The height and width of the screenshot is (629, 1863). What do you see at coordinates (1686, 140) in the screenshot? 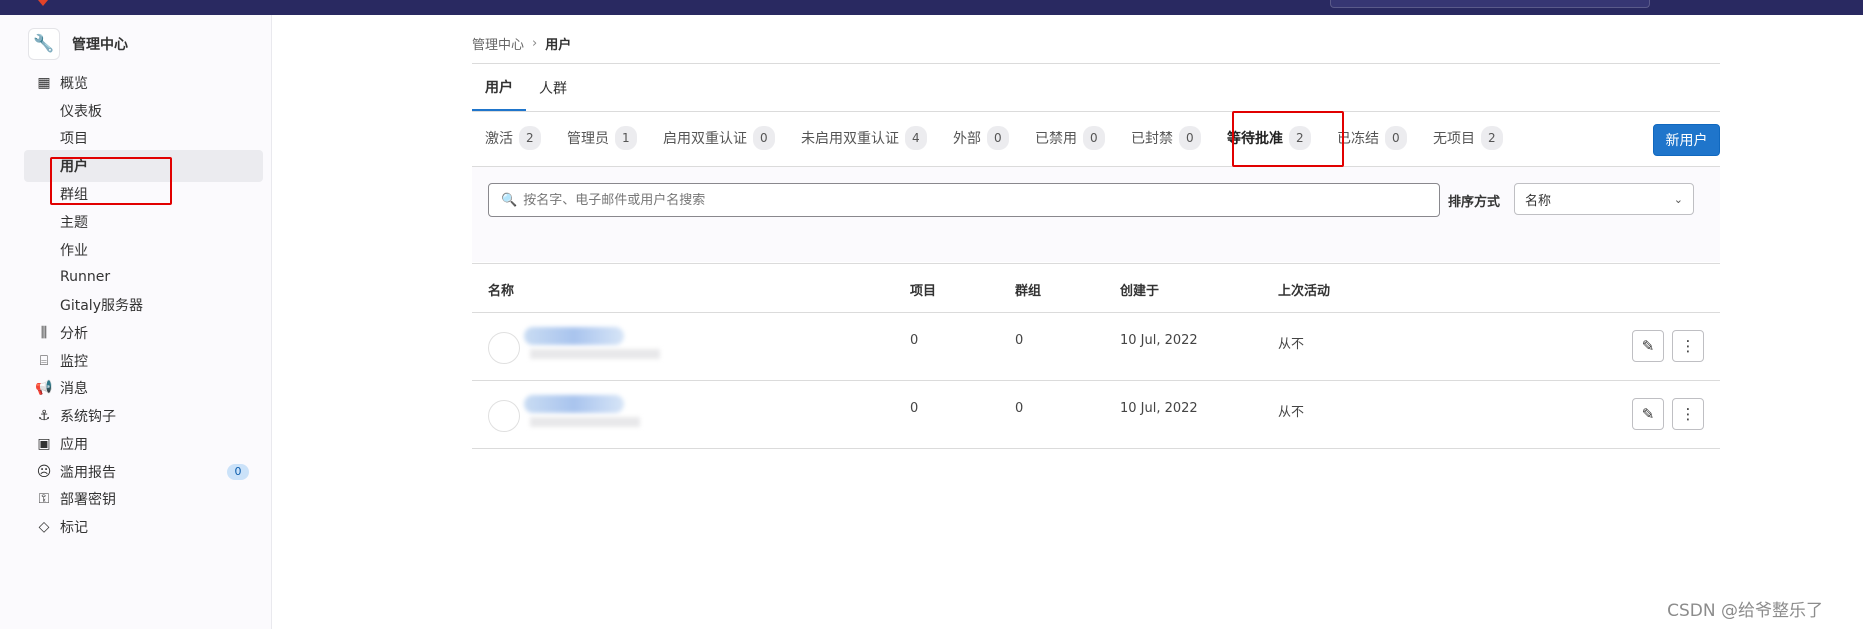
I see `new-user-button: 新用户` at bounding box center [1686, 140].